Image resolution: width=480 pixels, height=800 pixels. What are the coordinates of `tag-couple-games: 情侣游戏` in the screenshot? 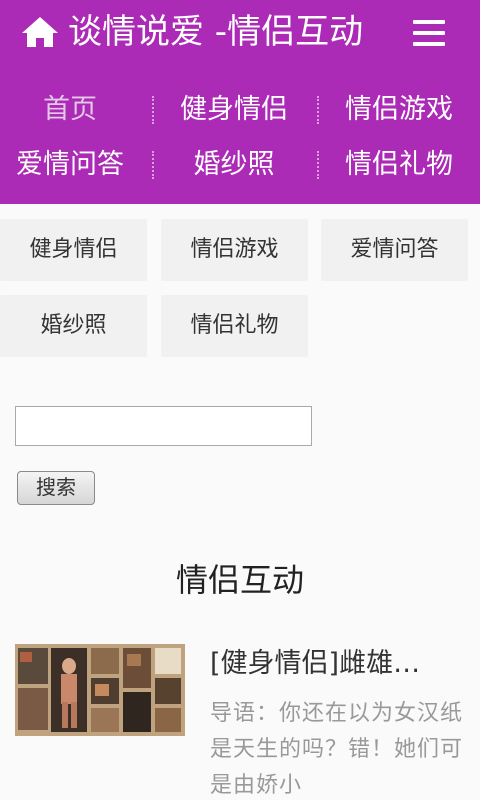 It's located at (234, 250).